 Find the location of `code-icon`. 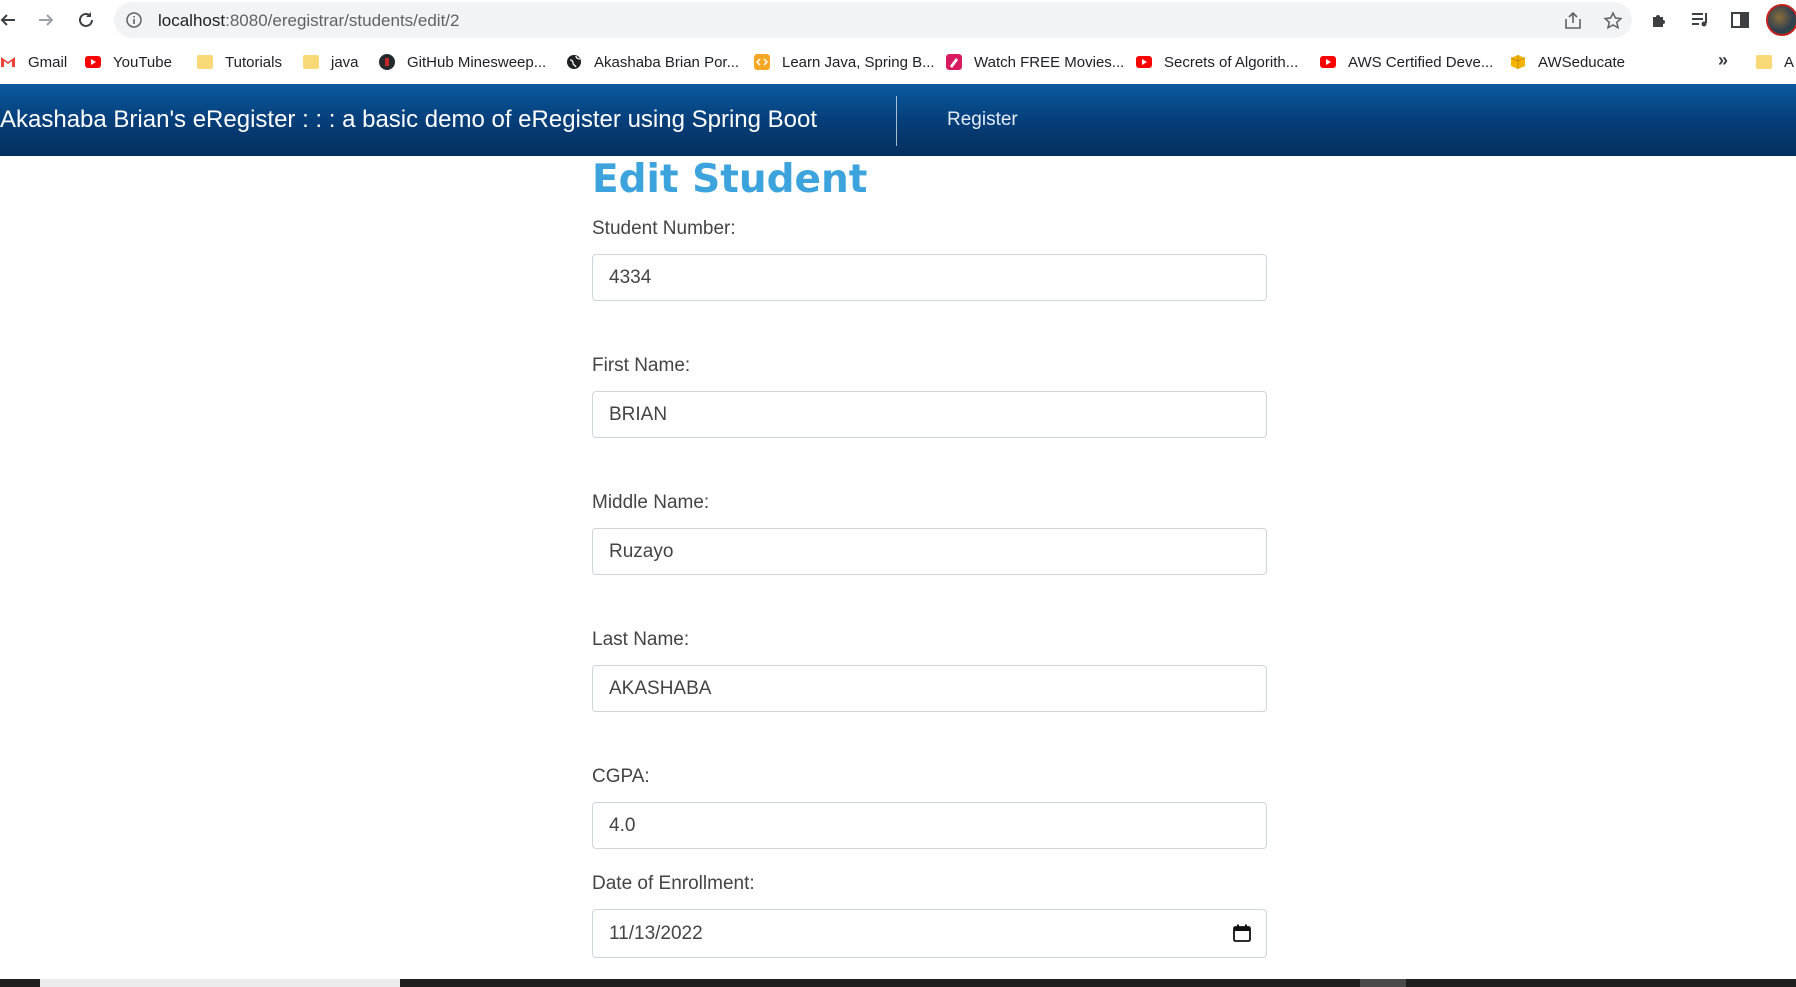

code-icon is located at coordinates (762, 62).